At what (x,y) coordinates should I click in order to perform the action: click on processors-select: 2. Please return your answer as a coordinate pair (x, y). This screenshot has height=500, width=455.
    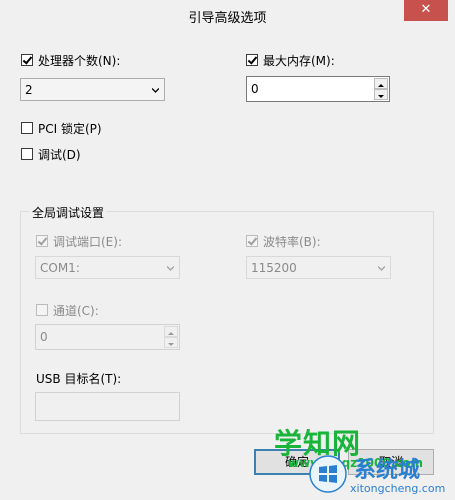
    Looking at the image, I should click on (92, 89).